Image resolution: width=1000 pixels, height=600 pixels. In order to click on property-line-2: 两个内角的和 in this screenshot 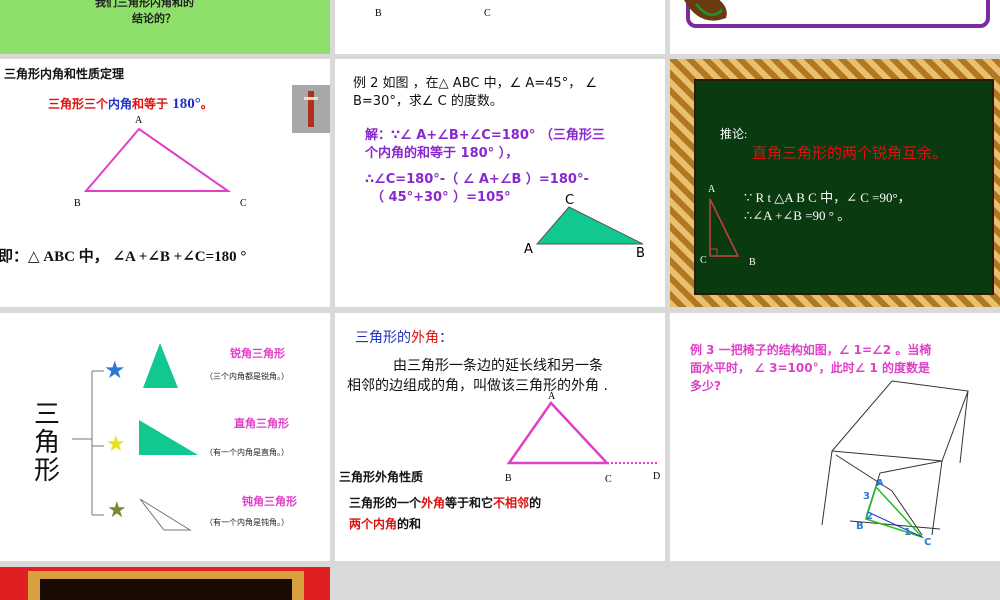, I will do `click(385, 523)`.